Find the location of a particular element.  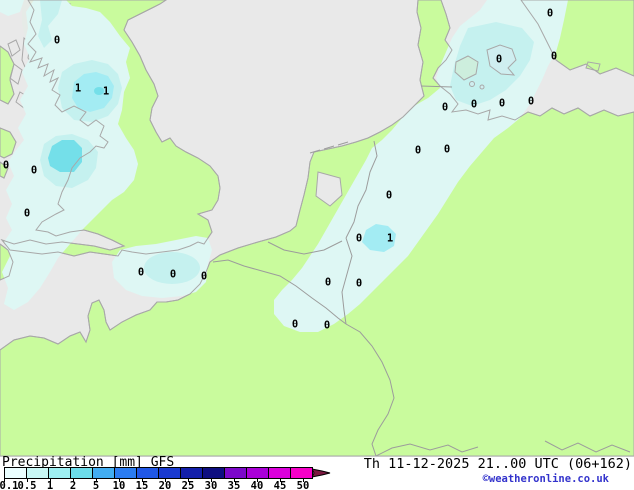

copyright-text: ©weatheronline.co.uk is located at coordinates (545, 479).